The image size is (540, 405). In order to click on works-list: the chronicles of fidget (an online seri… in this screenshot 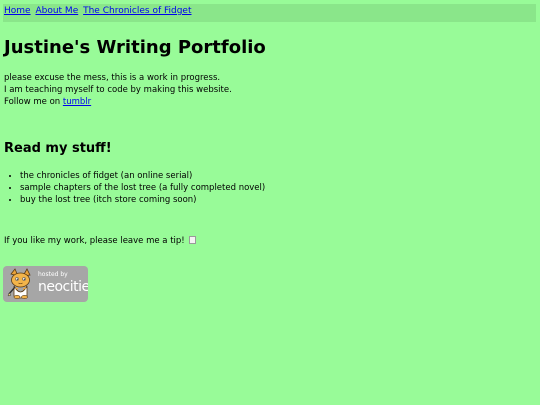, I will do `click(132, 188)`.